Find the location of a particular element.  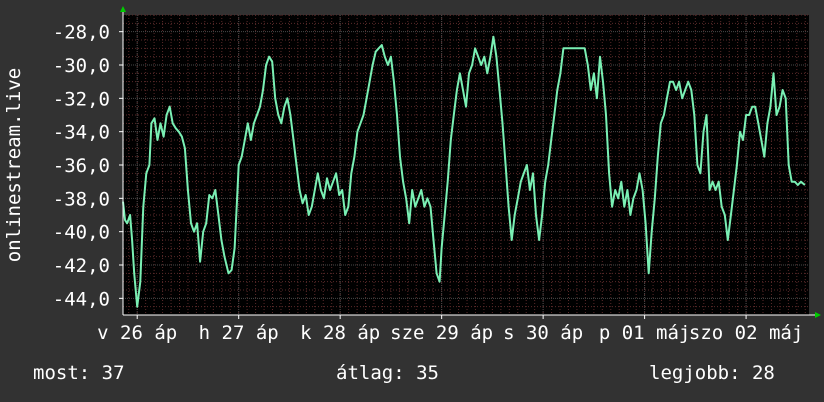

y-tick-label: -40,0 is located at coordinates (81, 233).